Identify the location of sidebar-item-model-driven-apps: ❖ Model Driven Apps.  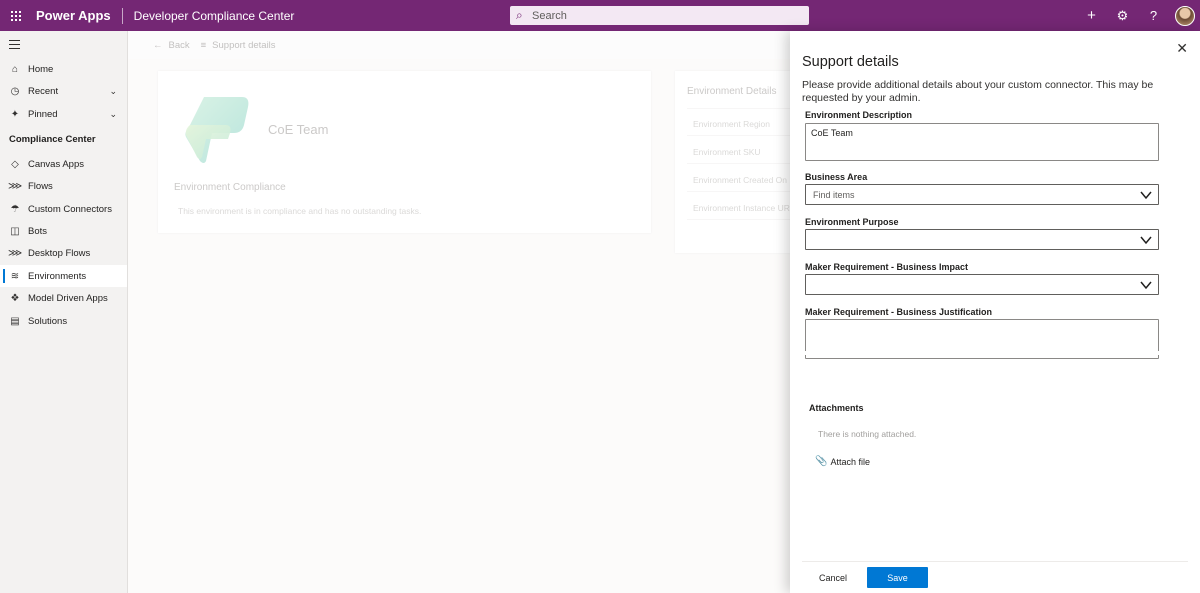
(63, 298).